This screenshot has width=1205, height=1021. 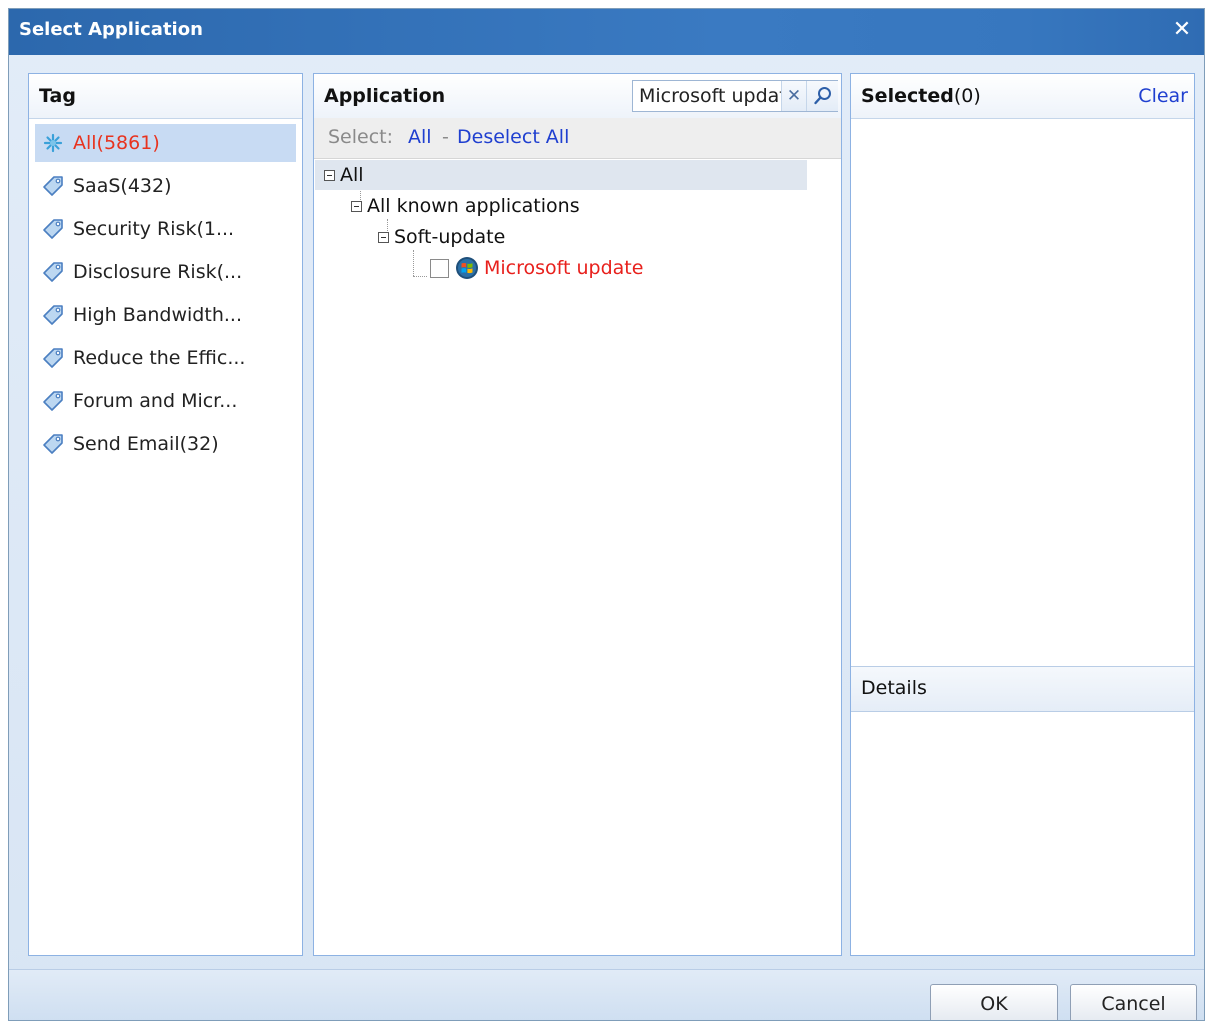 I want to click on tree-node-all-known-applications: All known applications, so click(x=465, y=206).